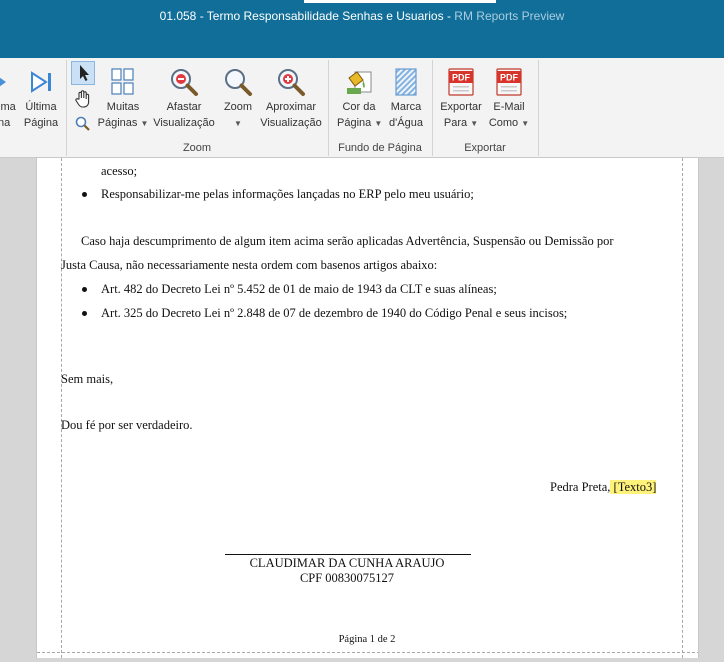  What do you see at coordinates (360, 98) in the screenshot?
I see `page-color-button: Cor da Página ▼` at bounding box center [360, 98].